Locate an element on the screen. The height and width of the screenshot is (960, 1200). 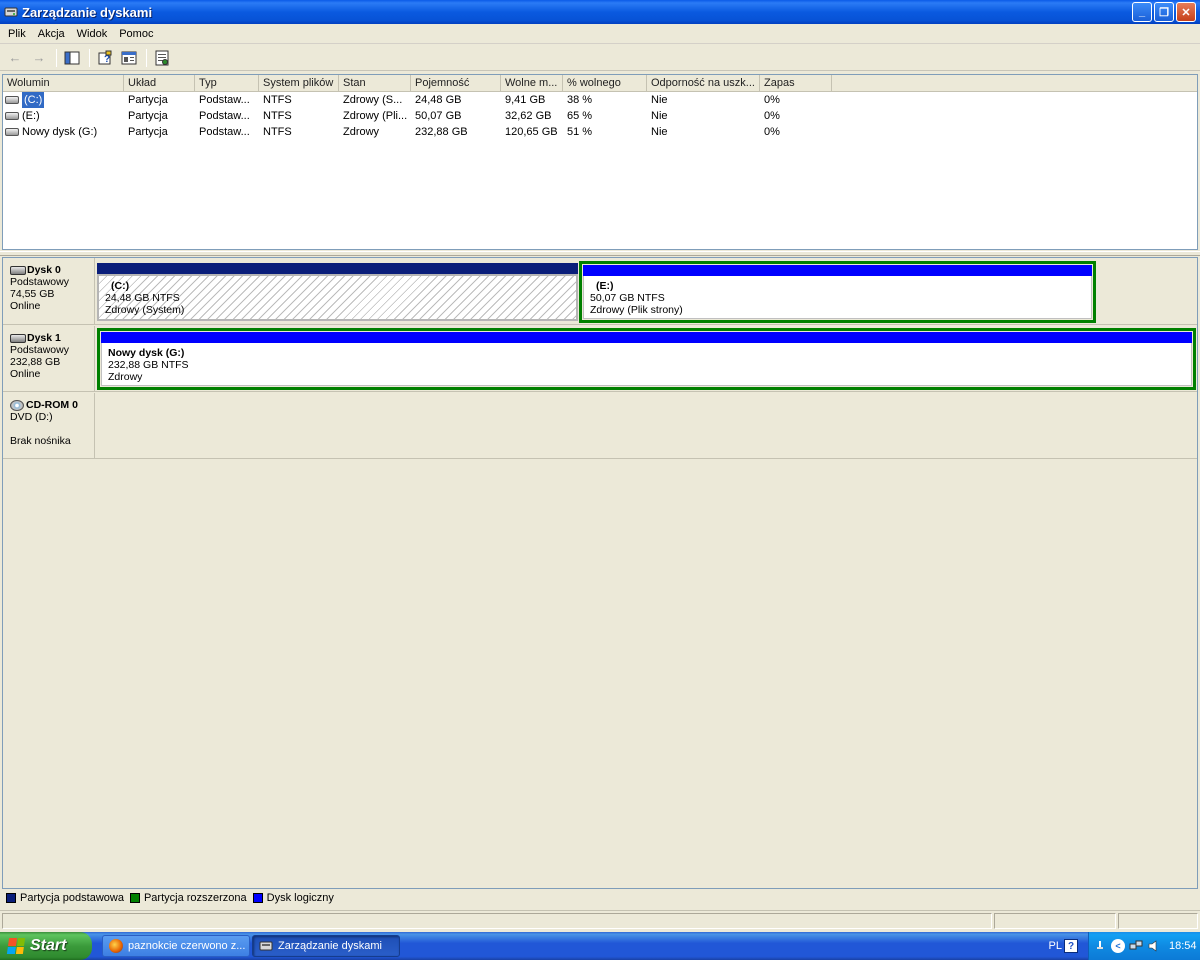
column-header-status: Stan is located at coordinates (375, 83).